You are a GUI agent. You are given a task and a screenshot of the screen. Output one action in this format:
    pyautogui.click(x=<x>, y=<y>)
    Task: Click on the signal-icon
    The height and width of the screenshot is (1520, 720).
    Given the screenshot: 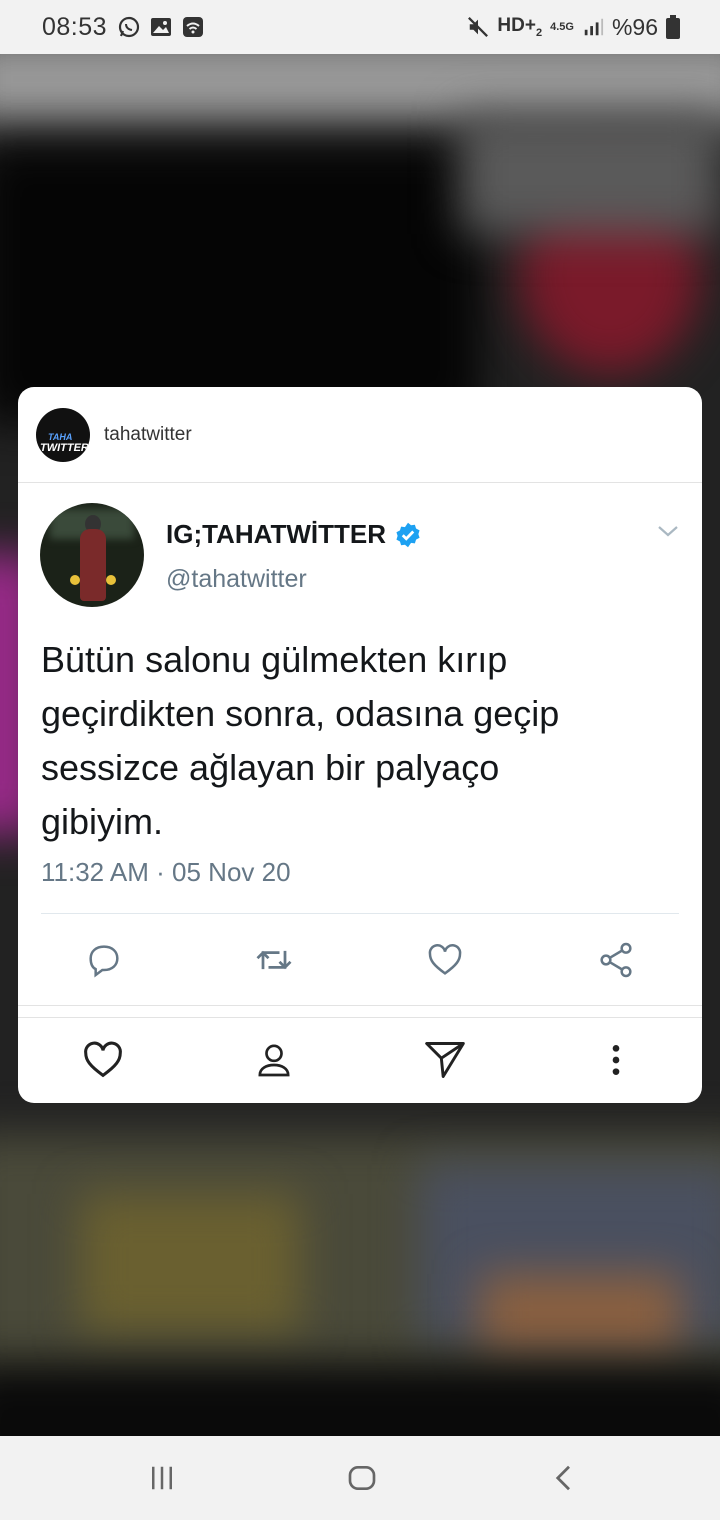 What is the action you would take?
    pyautogui.click(x=594, y=27)
    